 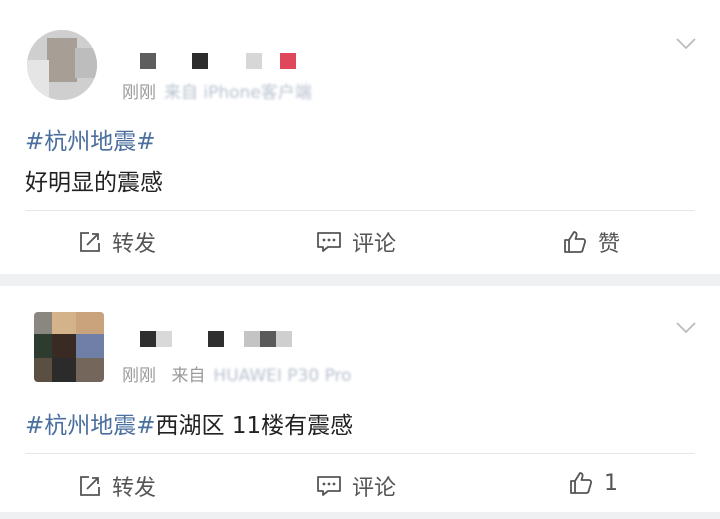 What do you see at coordinates (188, 376) in the screenshot?
I see `post-source-prefix: 来自` at bounding box center [188, 376].